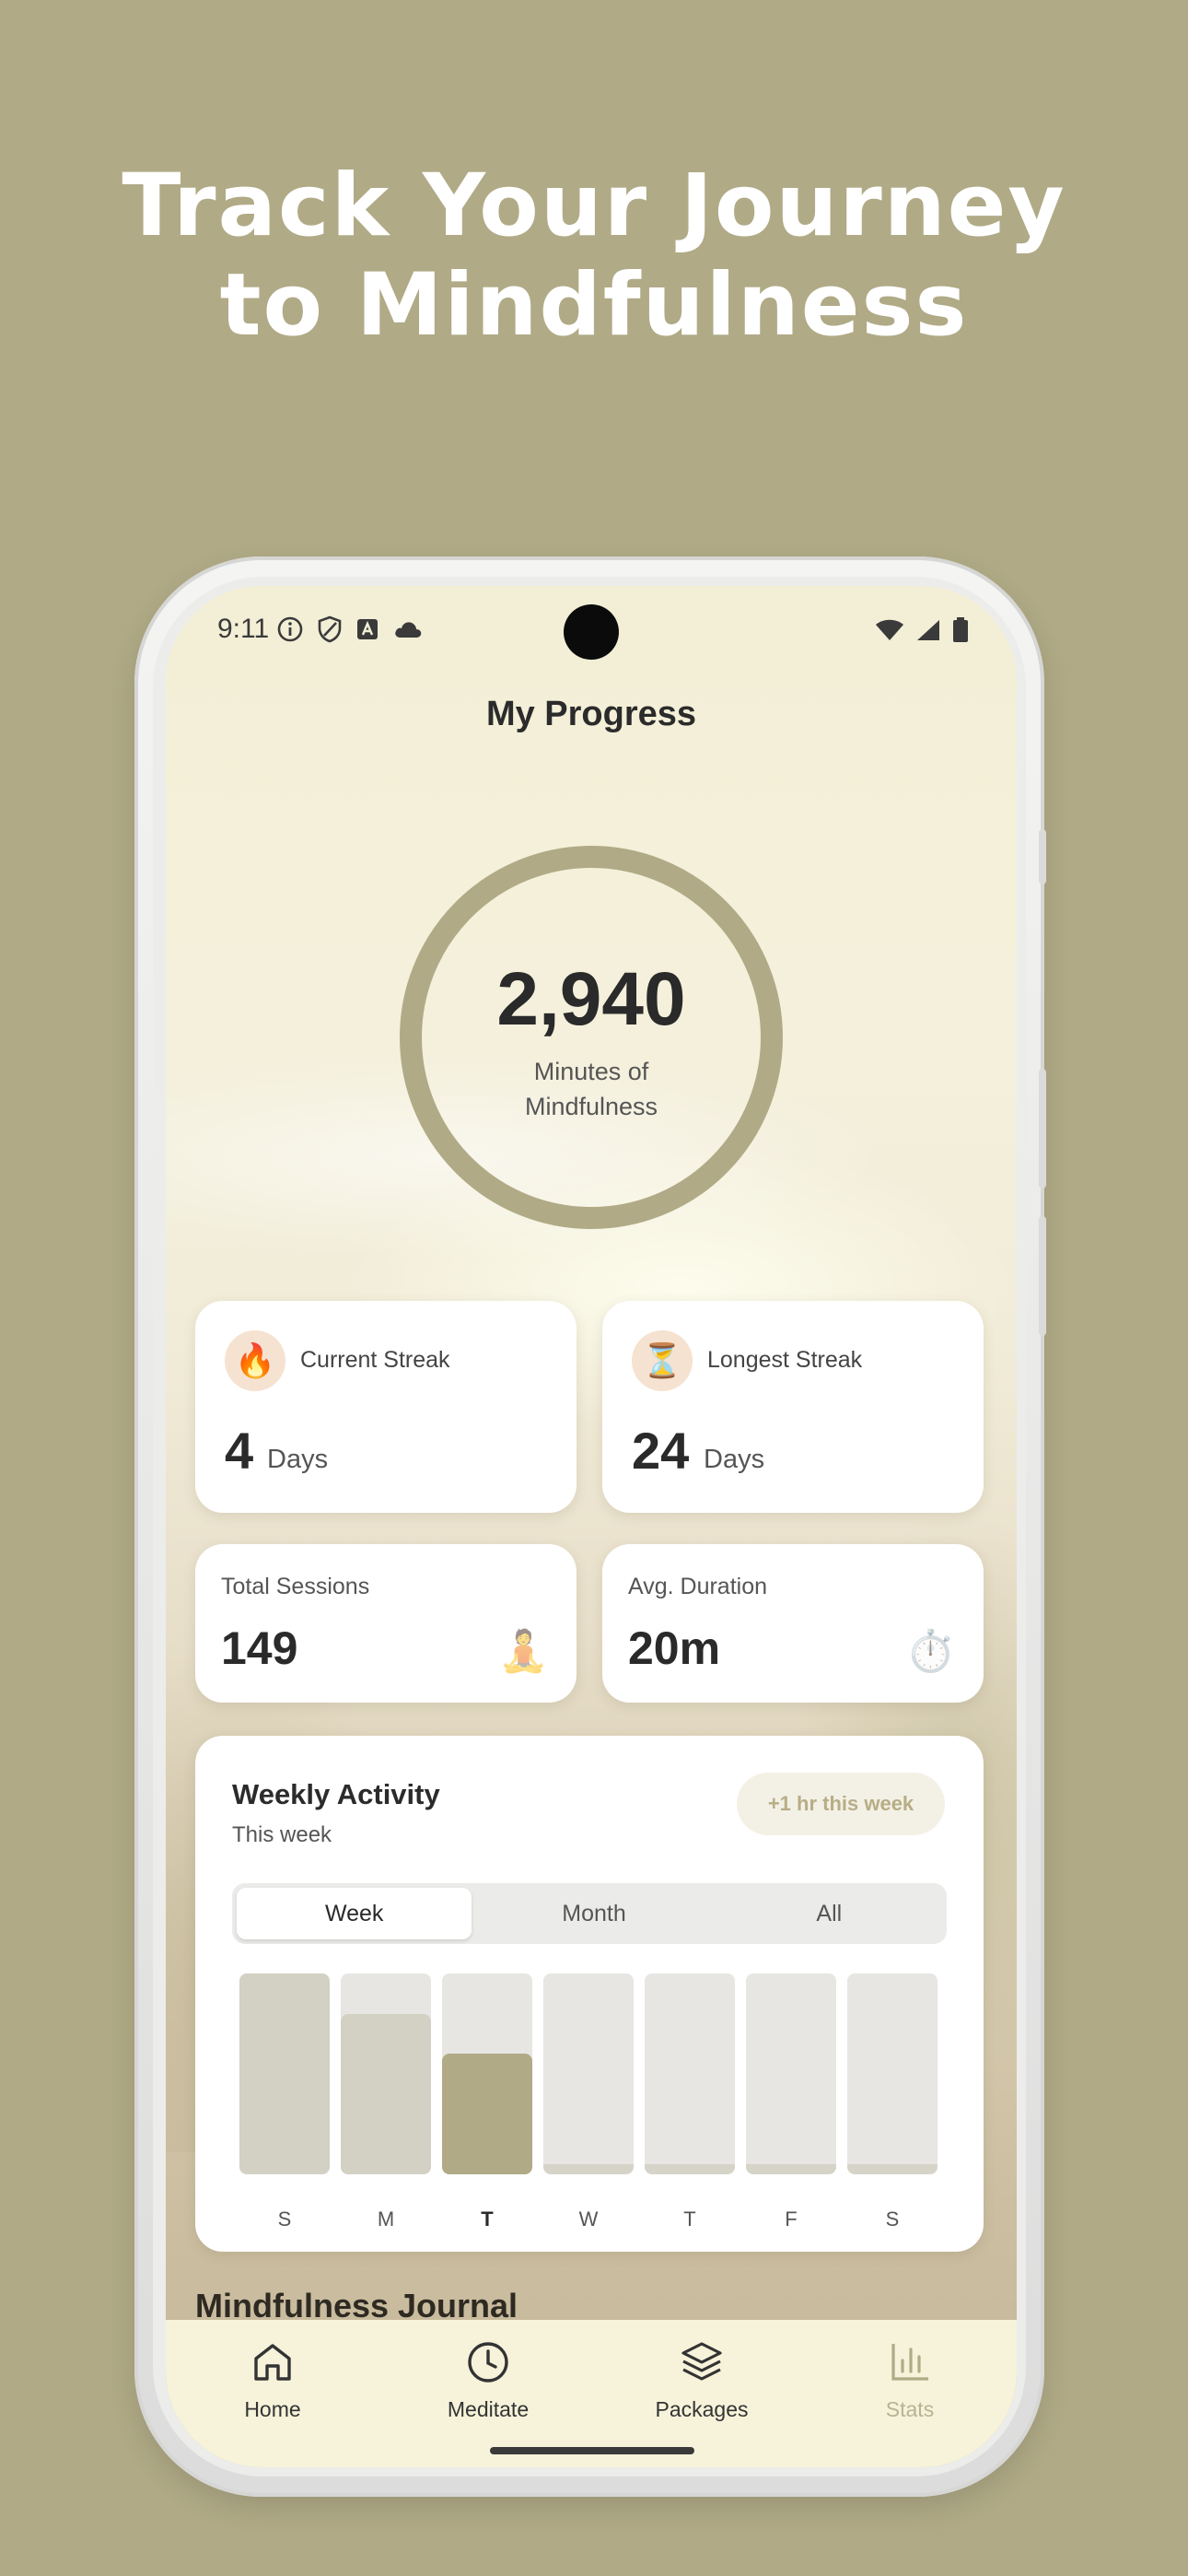 This screenshot has width=1188, height=2576. I want to click on longest-streak-unit: Days, so click(734, 1459).